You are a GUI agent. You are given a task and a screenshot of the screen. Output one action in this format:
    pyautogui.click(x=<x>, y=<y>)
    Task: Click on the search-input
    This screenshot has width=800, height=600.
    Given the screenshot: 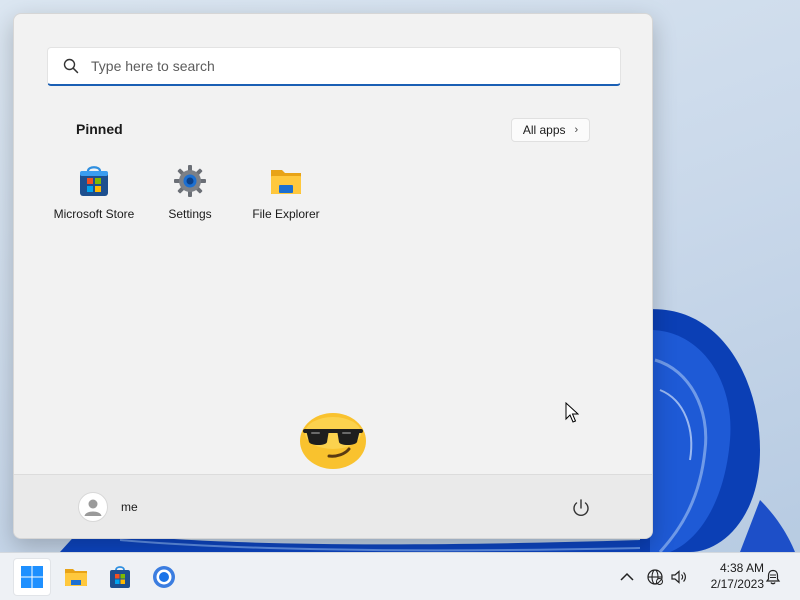 What is the action you would take?
    pyautogui.click(x=341, y=66)
    